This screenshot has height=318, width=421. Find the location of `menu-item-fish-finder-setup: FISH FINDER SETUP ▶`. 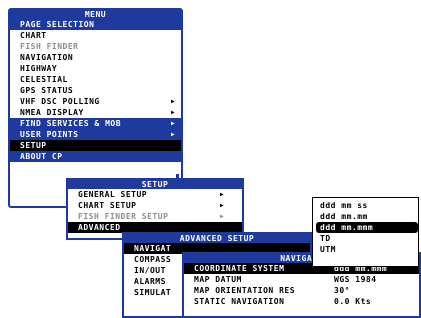

menu-item-fish-finder-setup: FISH FINDER SETUP ▶ is located at coordinates (155, 216).